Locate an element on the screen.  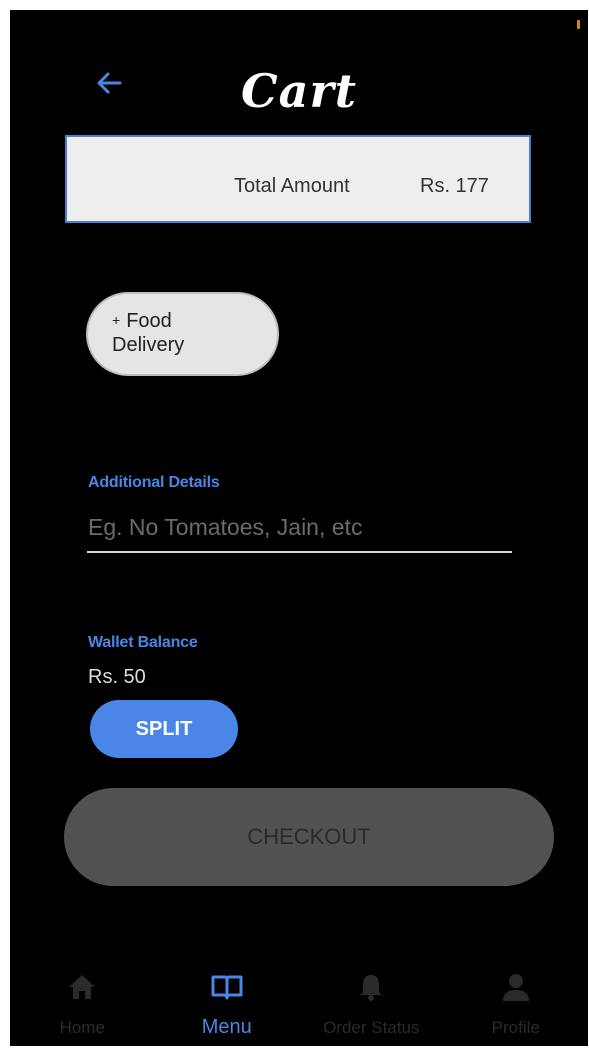
nav-item-order-status: Order Status is located at coordinates (371, 998).